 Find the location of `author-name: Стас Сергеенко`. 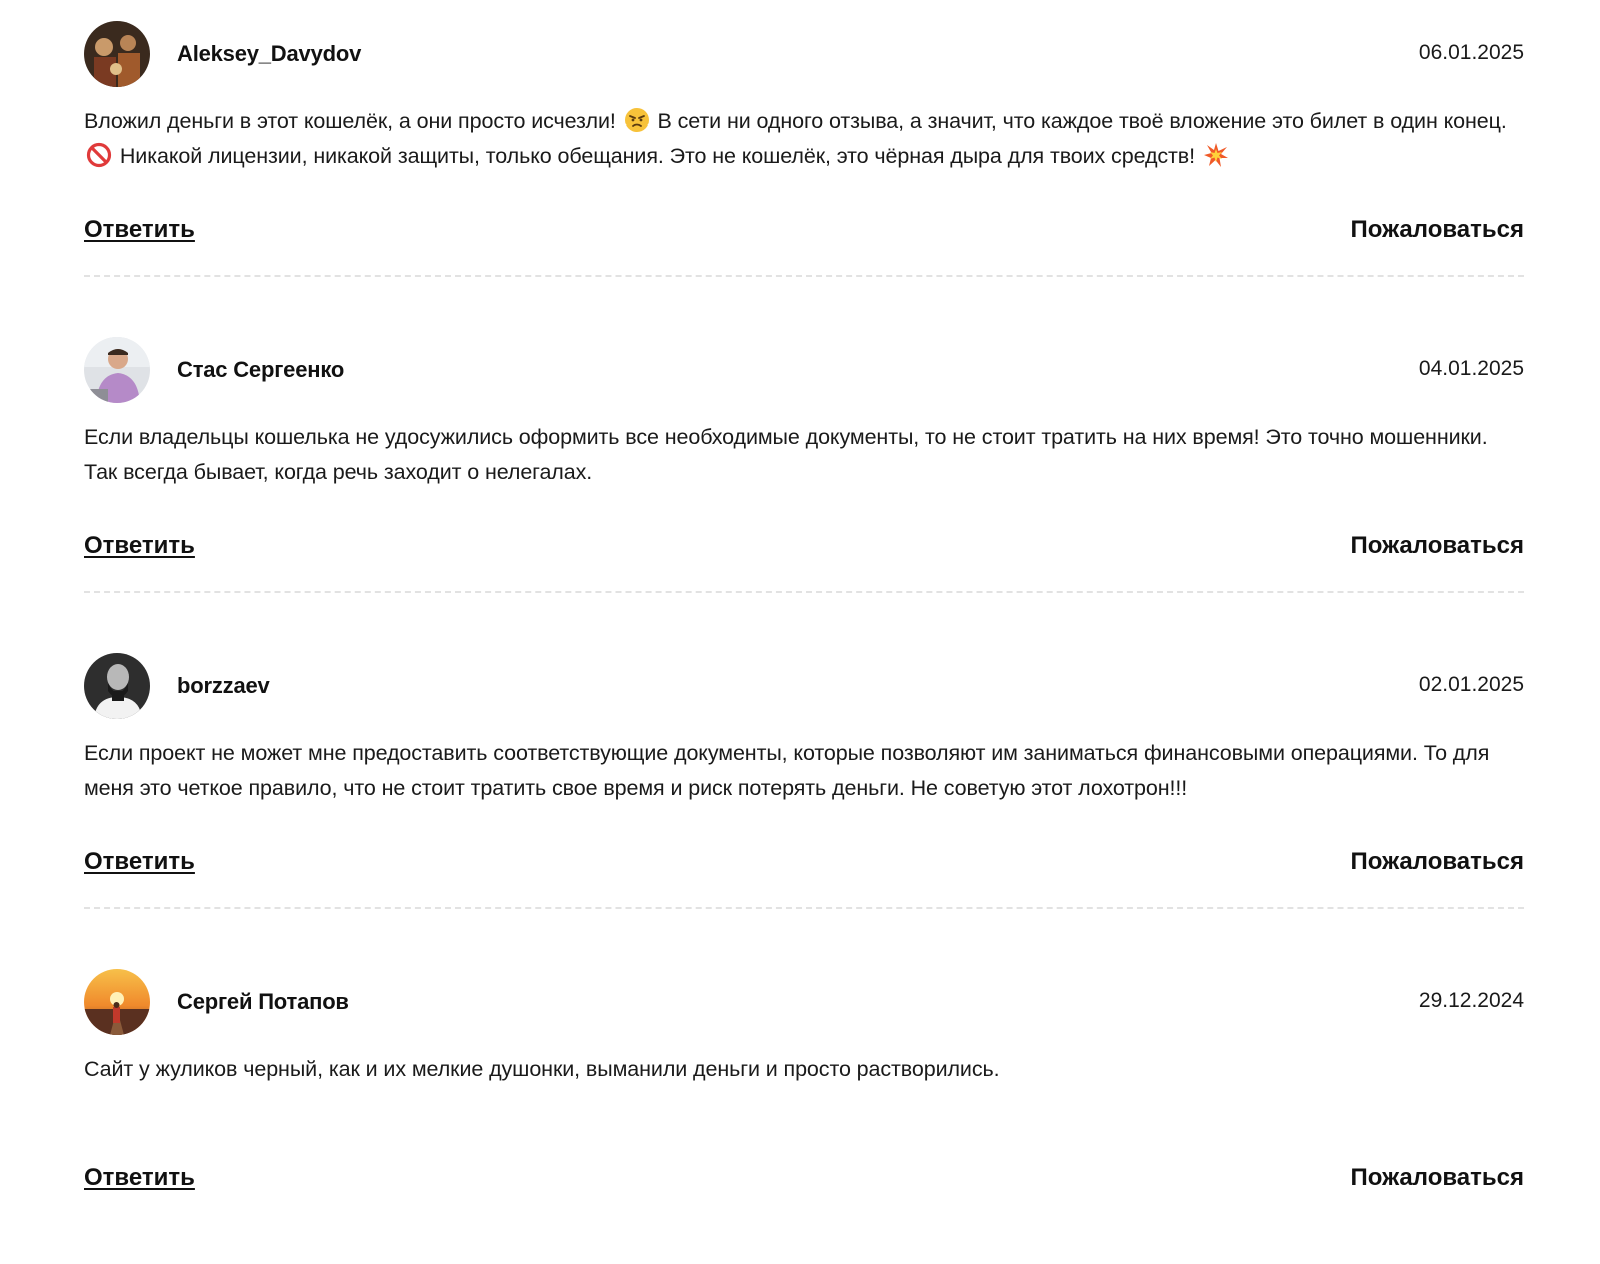

author-name: Стас Сергеенко is located at coordinates (261, 369).